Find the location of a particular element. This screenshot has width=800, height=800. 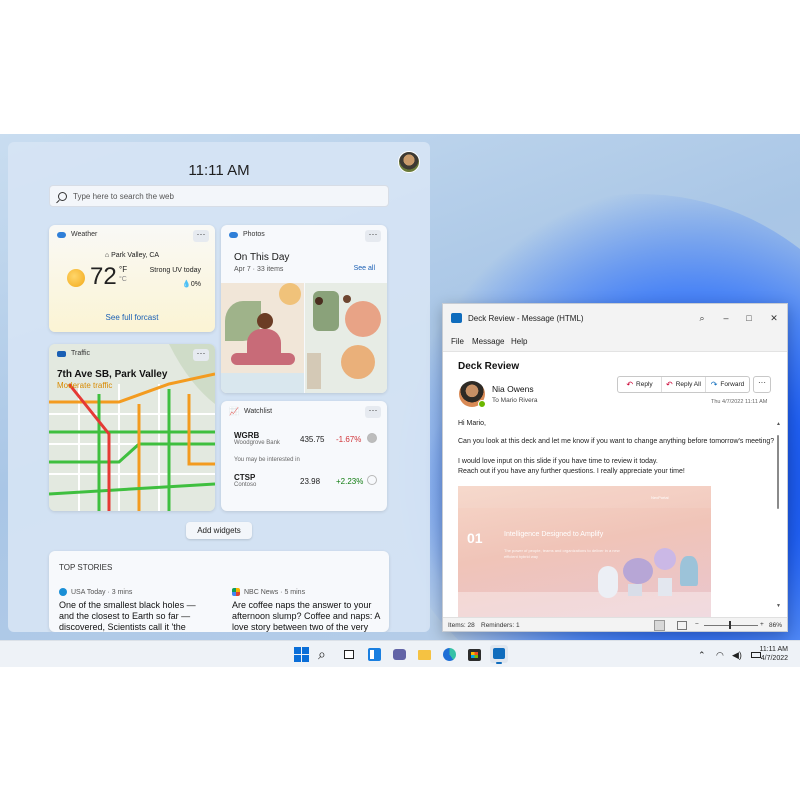

widgets-icon is located at coordinates (374, 654).